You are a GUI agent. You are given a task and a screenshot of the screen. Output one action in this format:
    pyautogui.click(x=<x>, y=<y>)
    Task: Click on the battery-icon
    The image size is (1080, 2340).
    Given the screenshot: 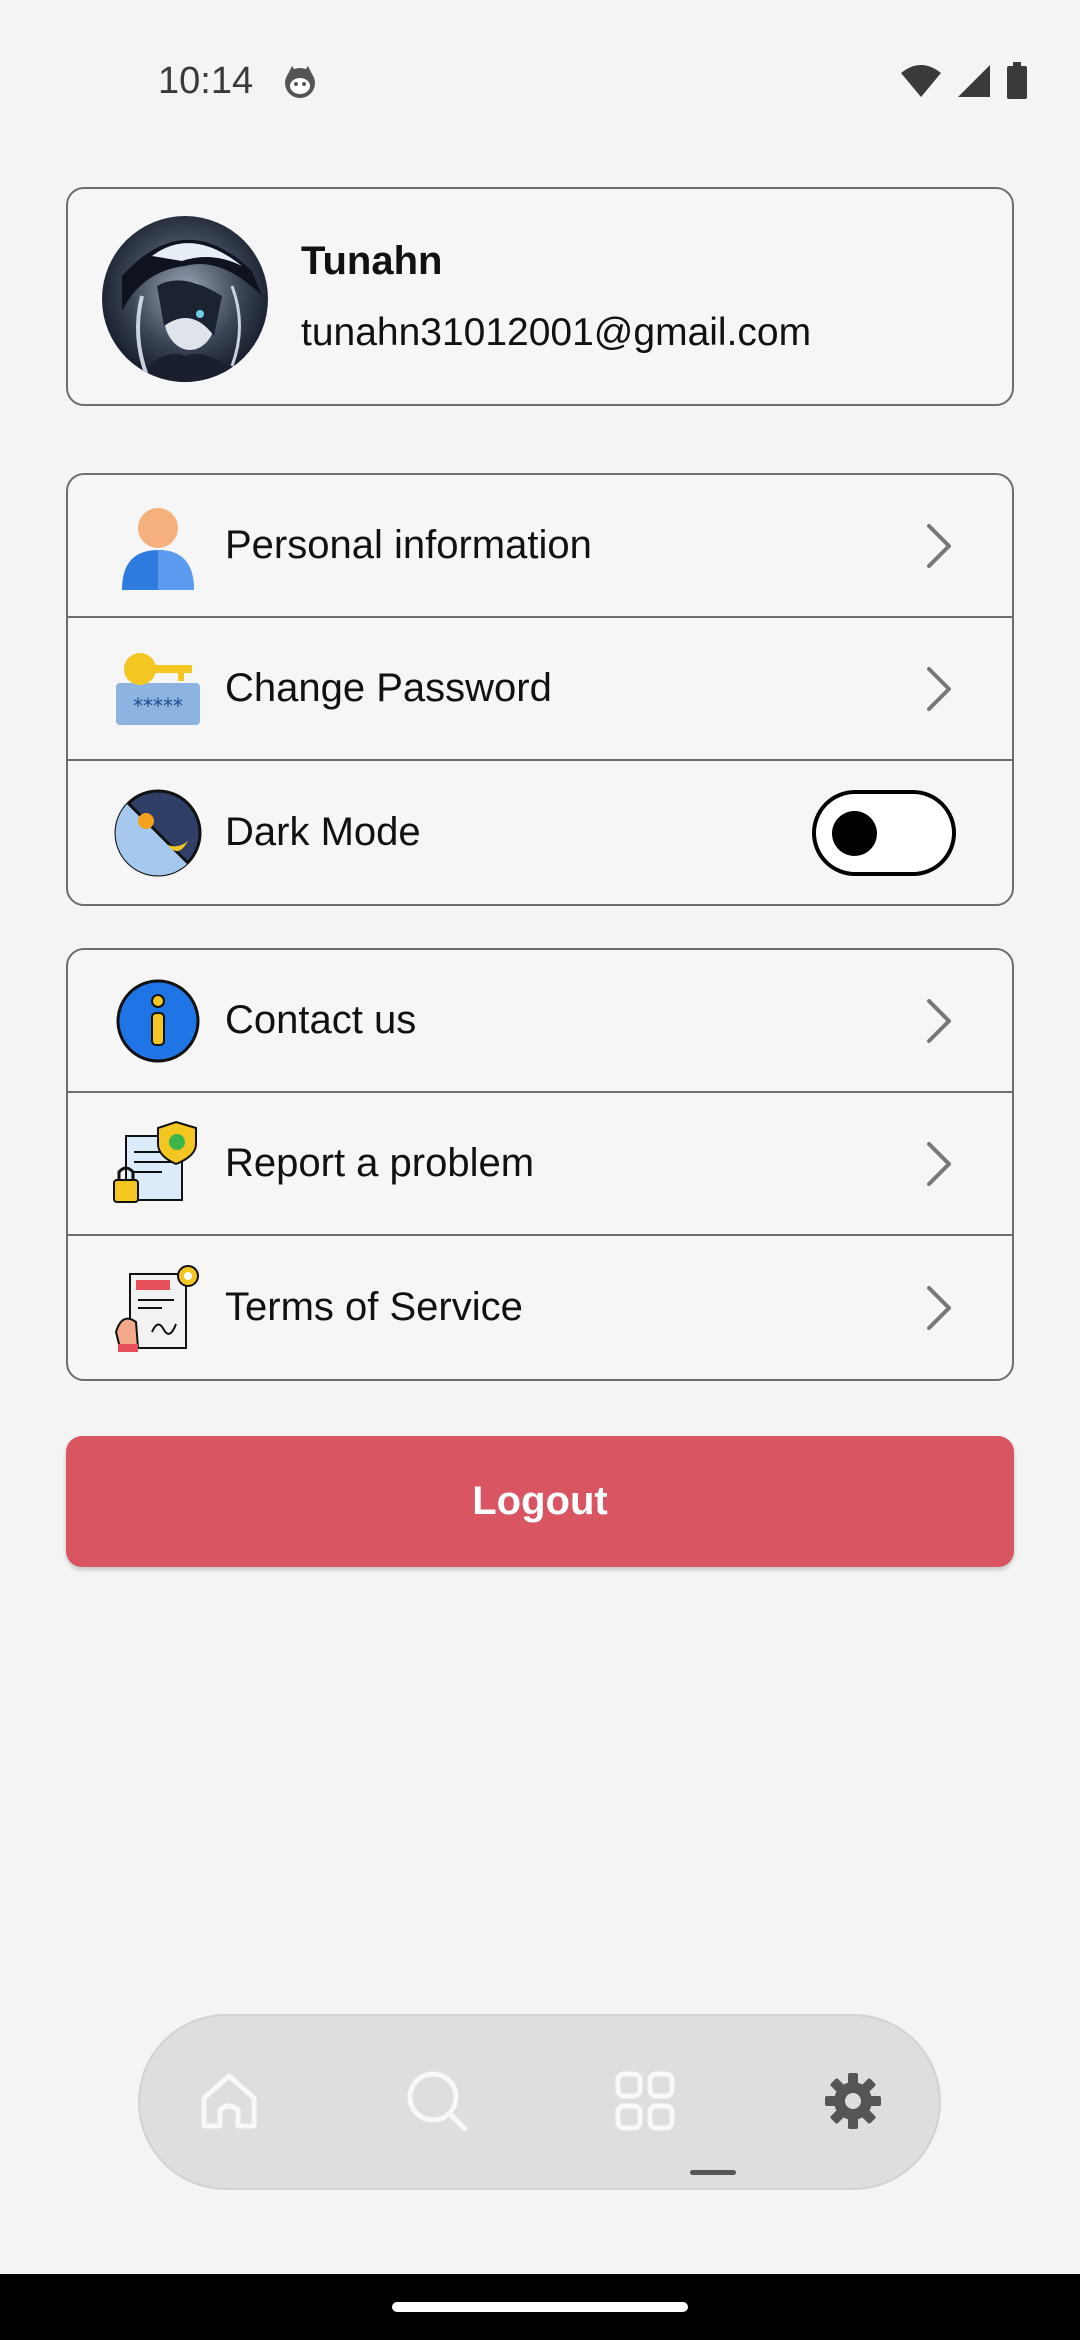 What is the action you would take?
    pyautogui.click(x=1017, y=80)
    